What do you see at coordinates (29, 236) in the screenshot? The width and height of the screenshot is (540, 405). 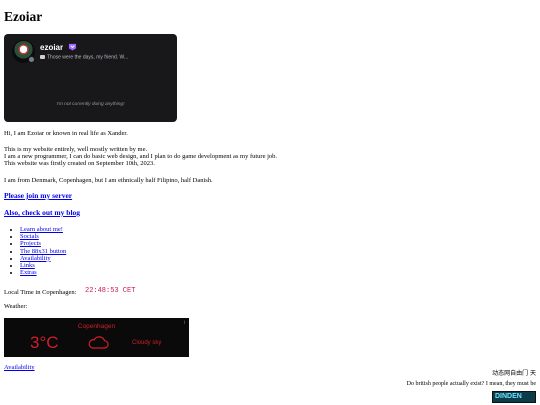 I see `nav-link-socials: Socials` at bounding box center [29, 236].